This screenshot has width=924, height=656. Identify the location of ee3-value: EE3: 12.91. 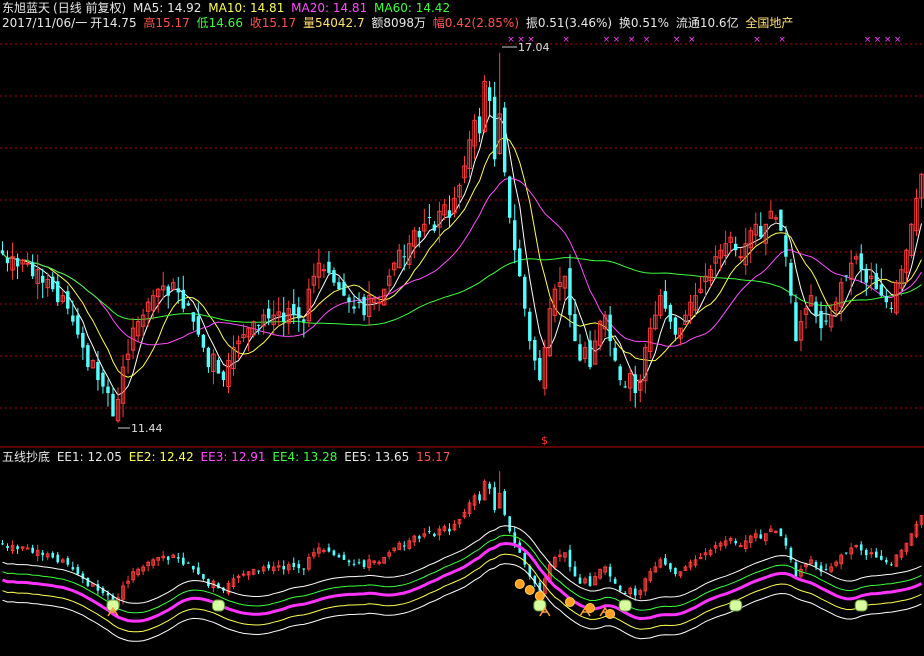
(233, 457).